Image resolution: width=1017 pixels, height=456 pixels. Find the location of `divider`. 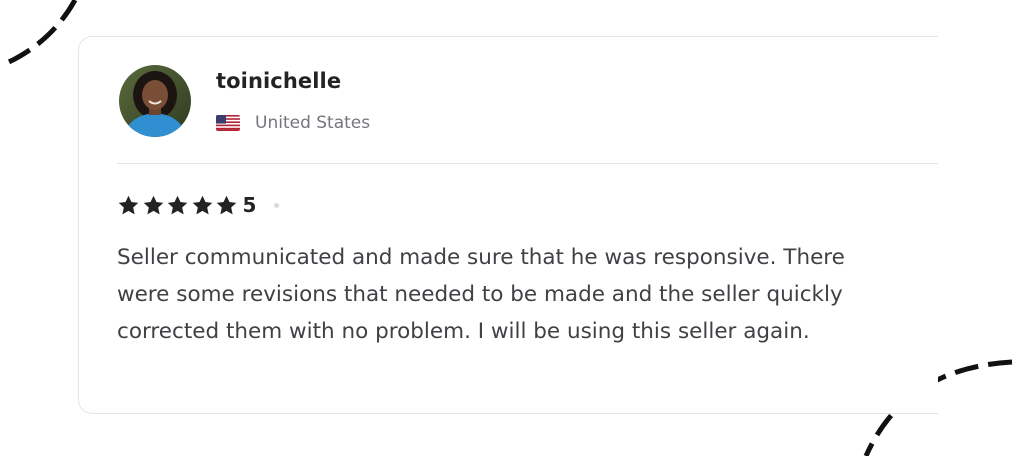

divider is located at coordinates (527, 163).